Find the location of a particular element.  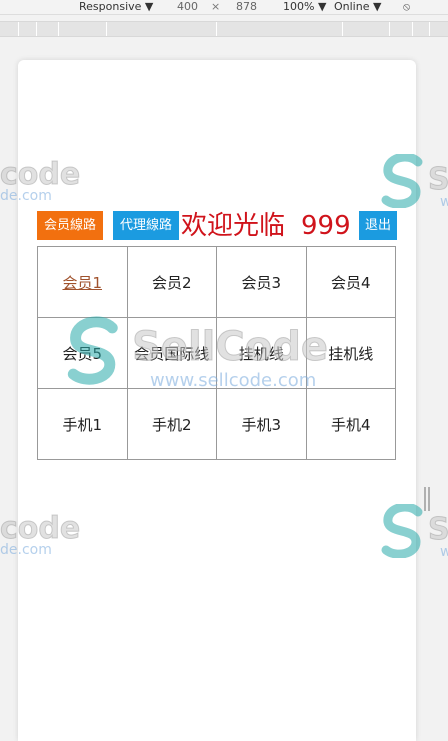

zoom-select: 100% ▼ is located at coordinates (304, 7).